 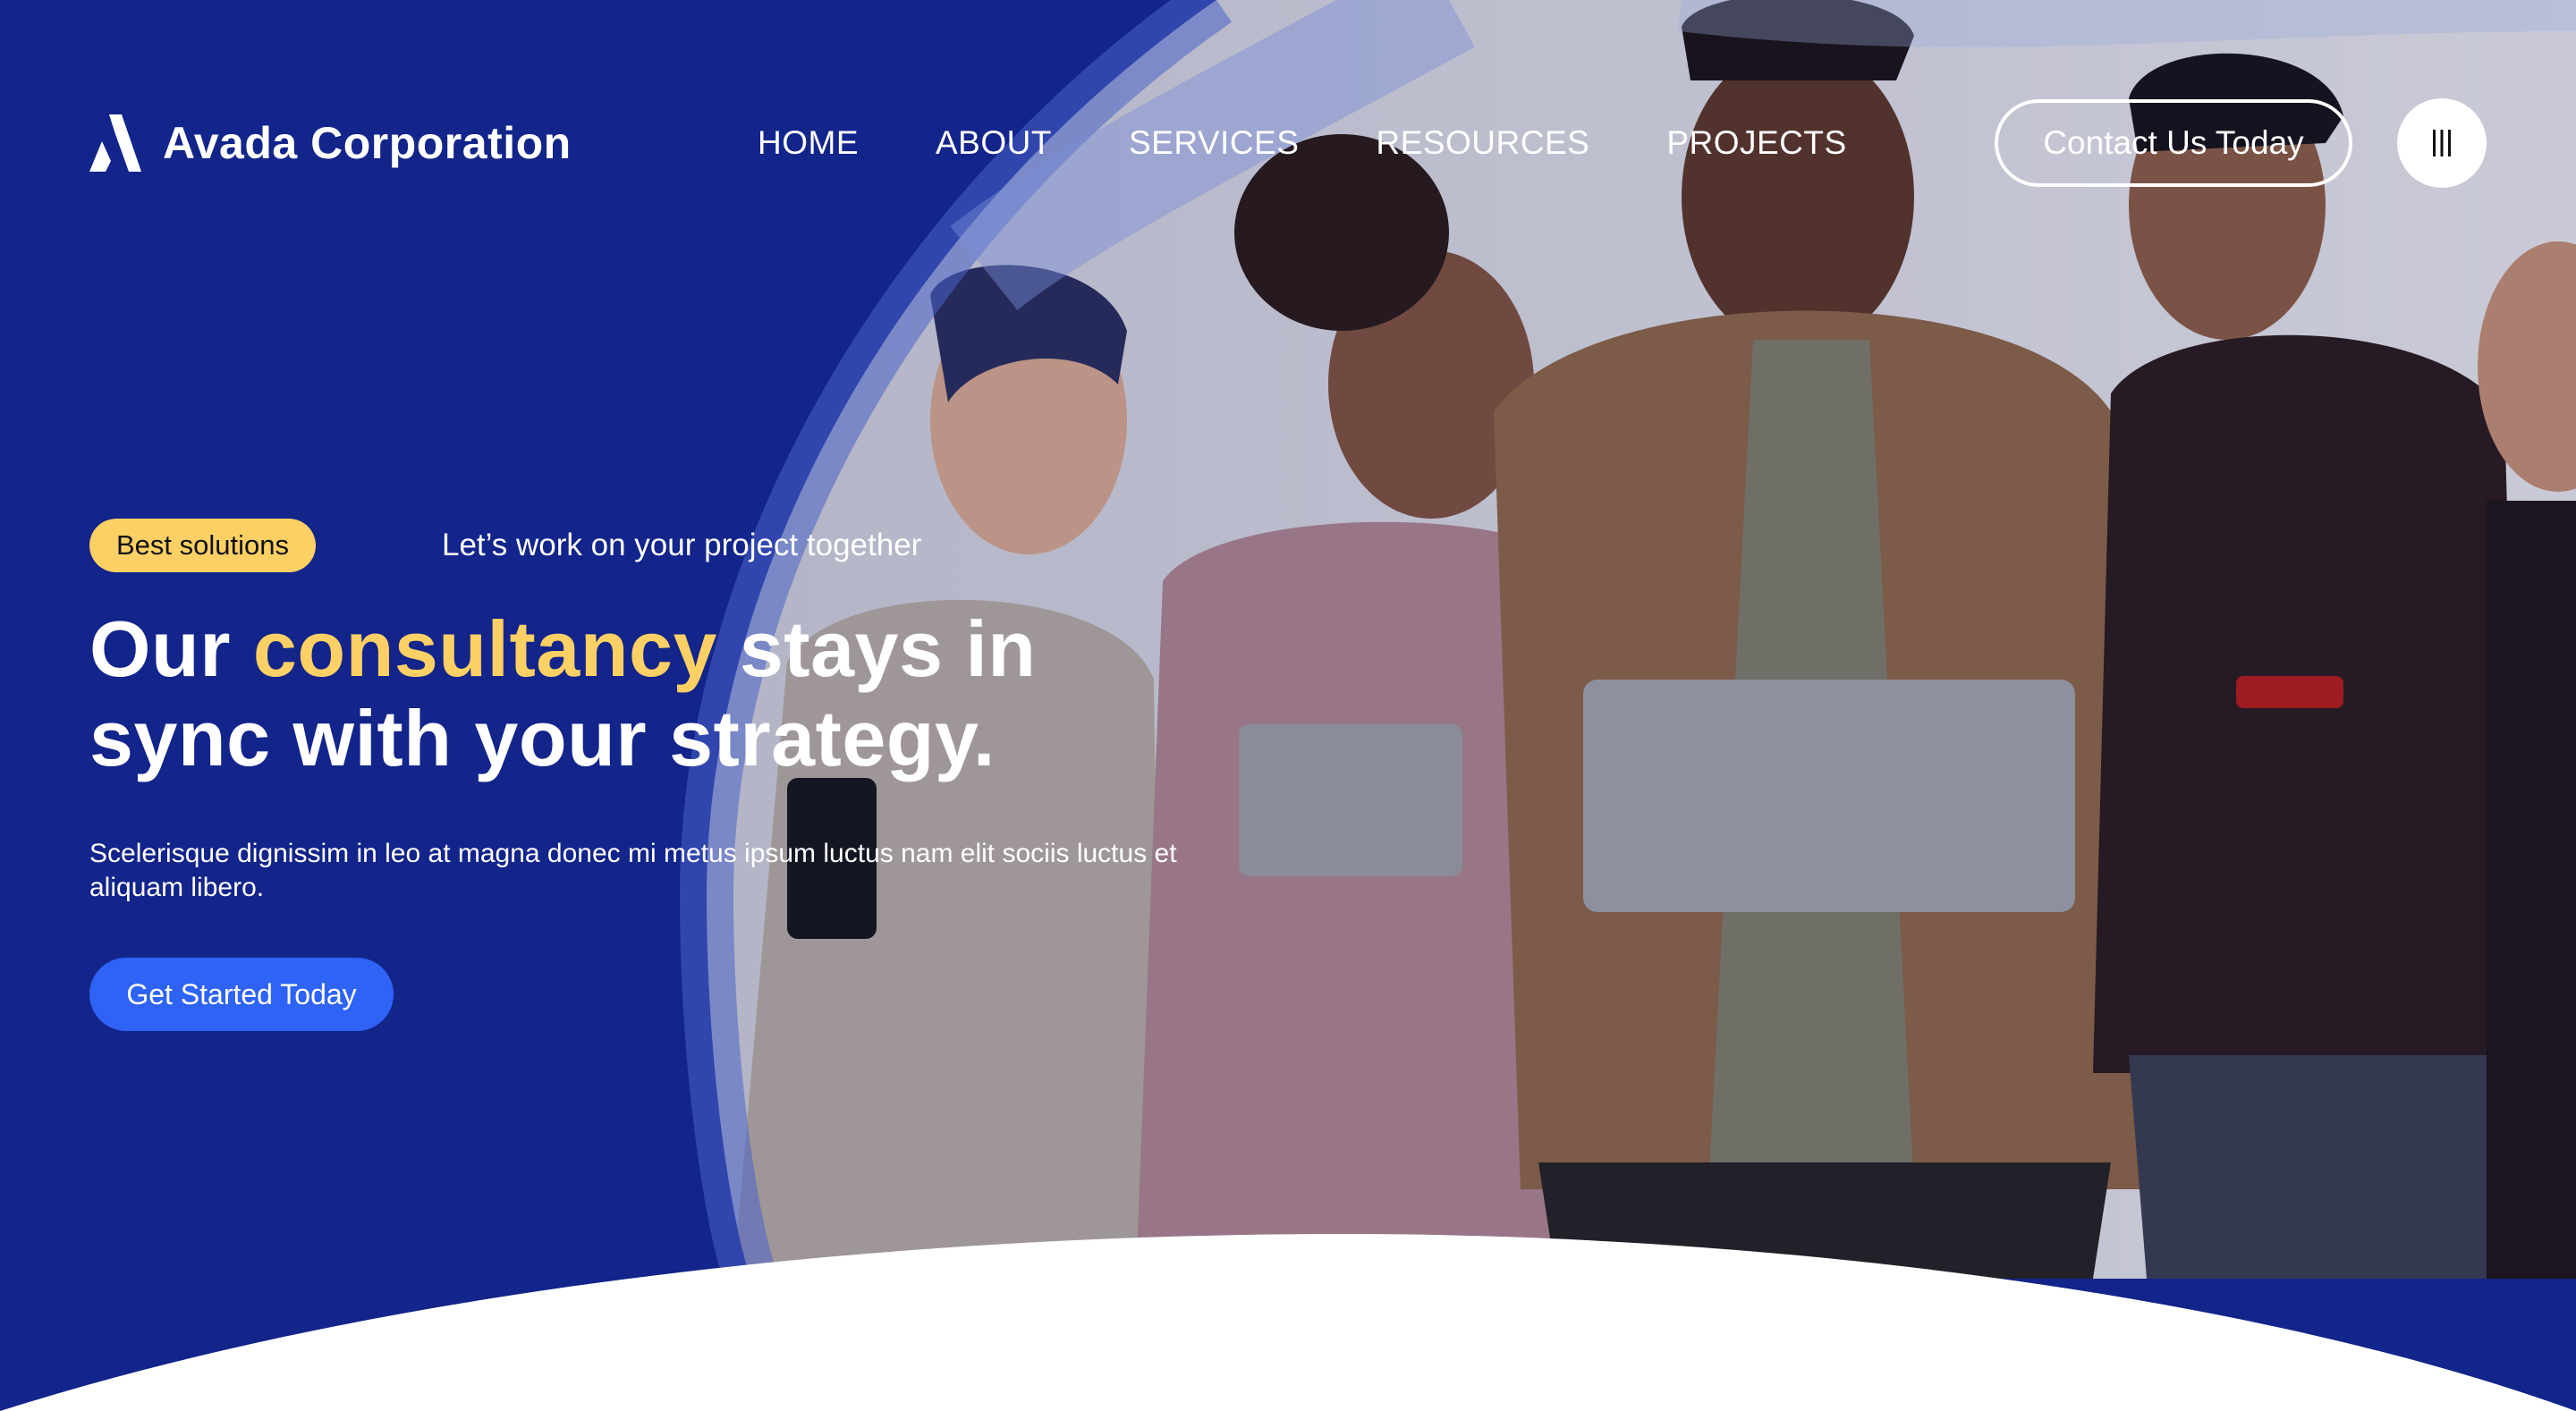 I want to click on headline-start: Our, so click(x=171, y=648).